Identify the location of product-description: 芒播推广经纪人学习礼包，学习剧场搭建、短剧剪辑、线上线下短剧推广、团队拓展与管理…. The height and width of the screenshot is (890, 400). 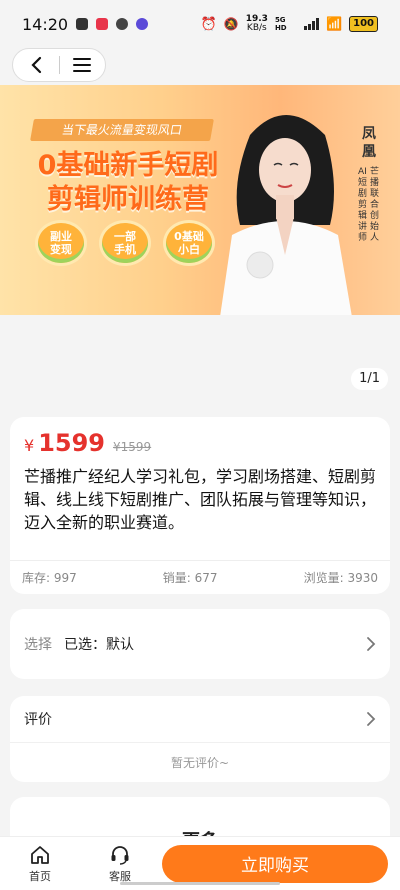
(200, 499).